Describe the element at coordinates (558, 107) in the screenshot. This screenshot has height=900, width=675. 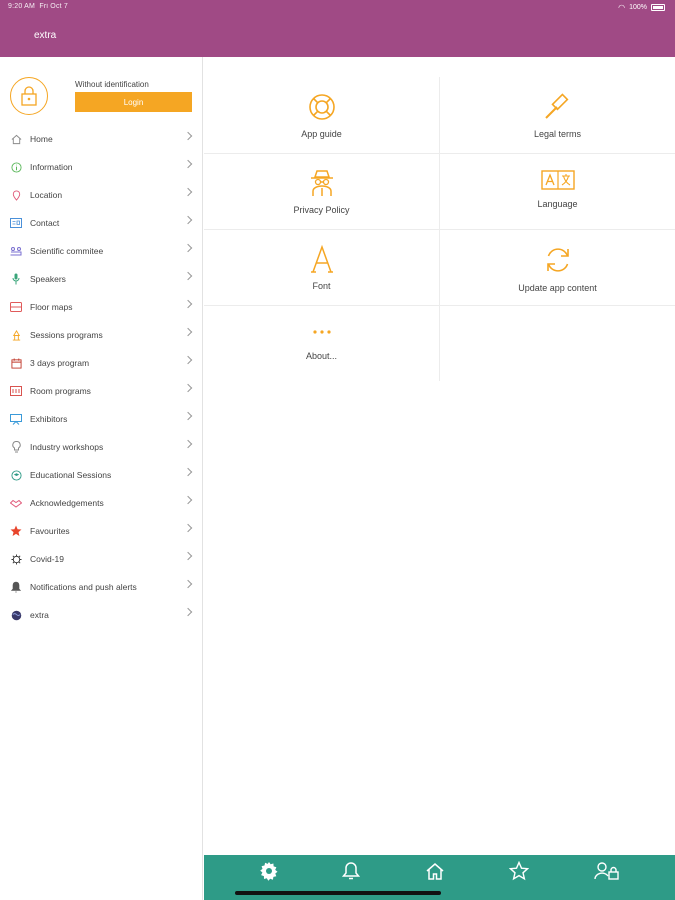
I see `gavel-icon` at that location.